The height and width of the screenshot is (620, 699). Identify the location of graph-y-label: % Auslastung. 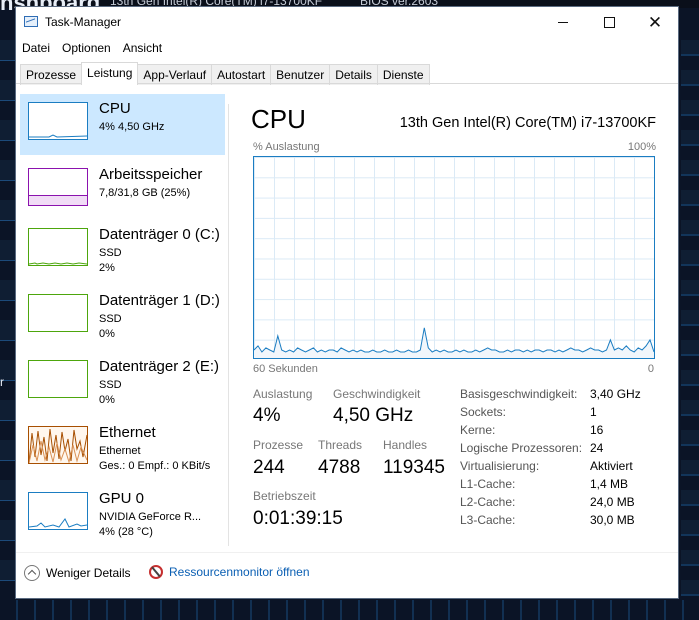
(286, 147).